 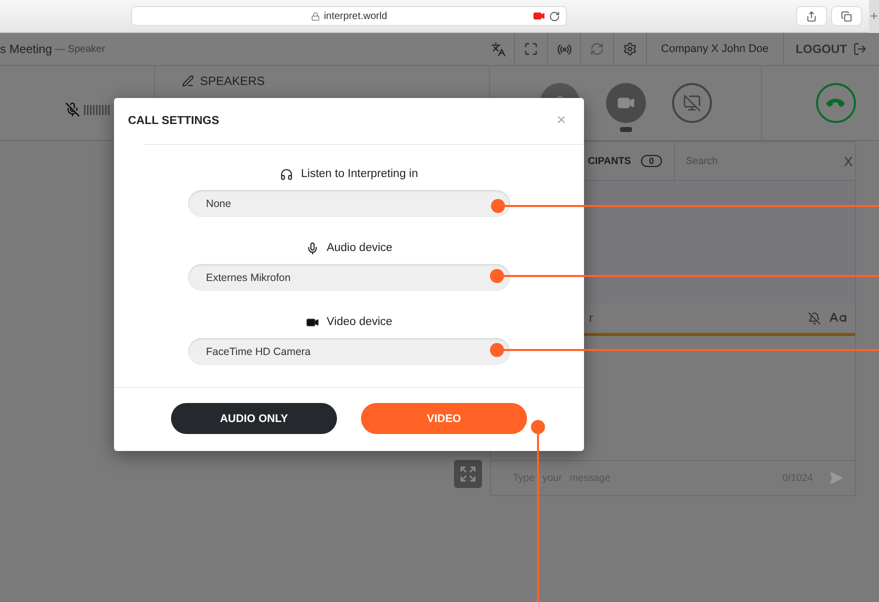 I want to click on indicator-icon, so click(x=626, y=129).